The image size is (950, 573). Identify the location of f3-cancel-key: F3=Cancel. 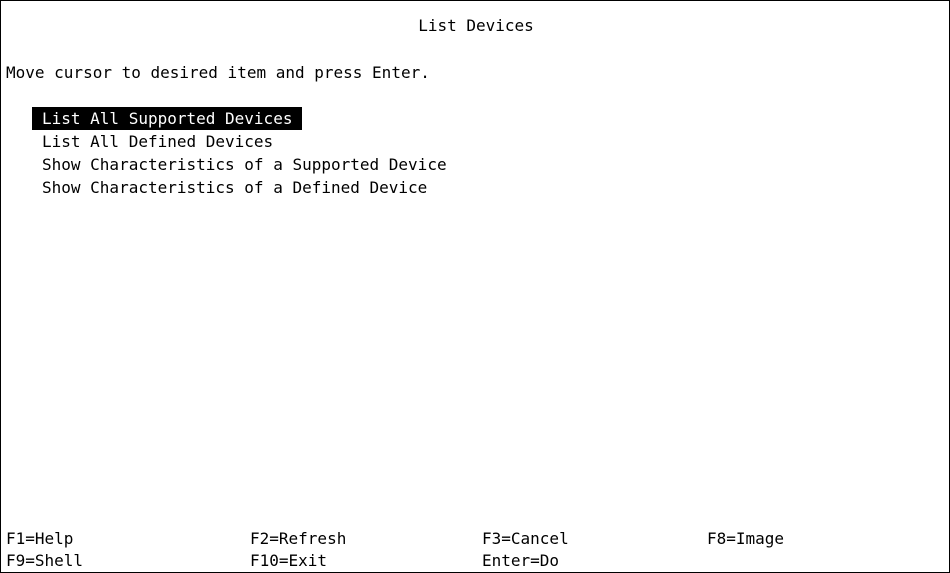
(525, 538).